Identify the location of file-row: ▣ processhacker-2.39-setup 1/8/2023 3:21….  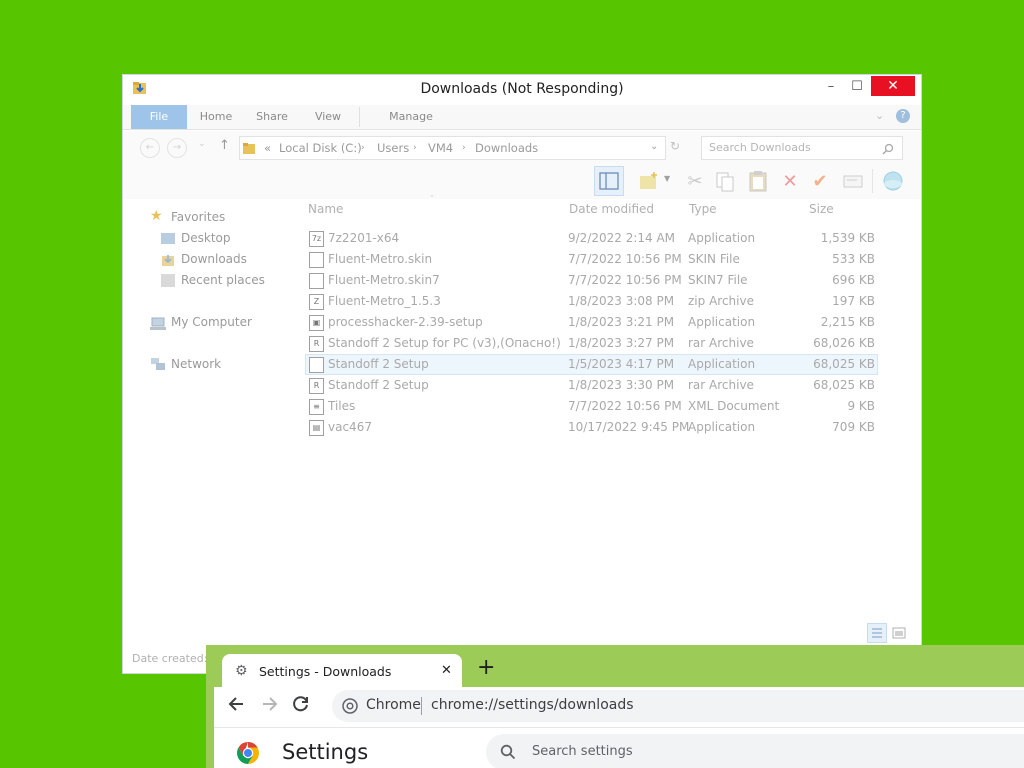
(591, 322).